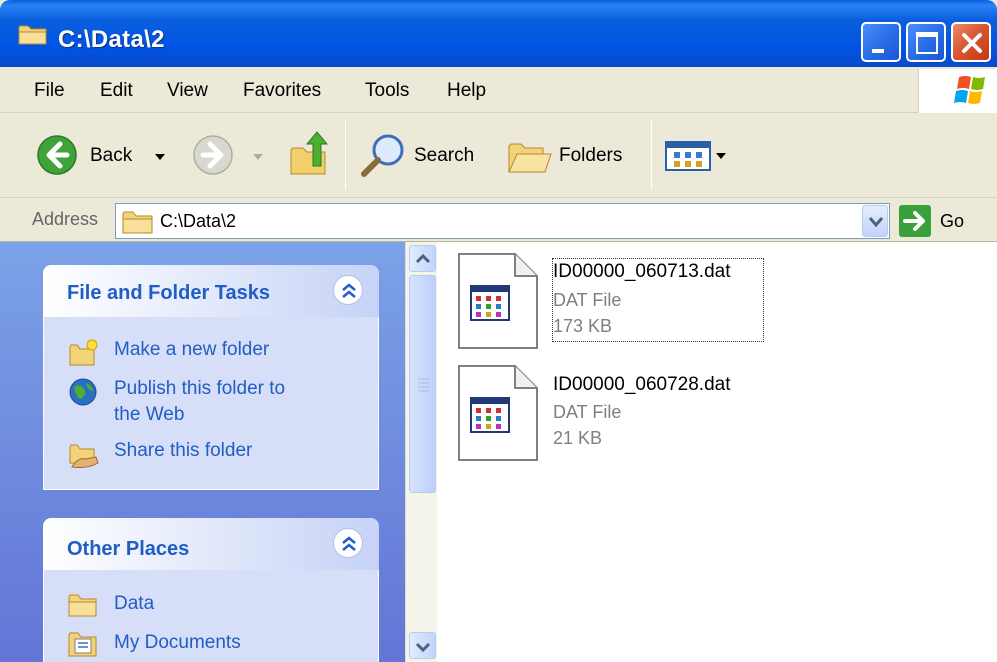  What do you see at coordinates (591, 155) in the screenshot?
I see `folders-label: Folders` at bounding box center [591, 155].